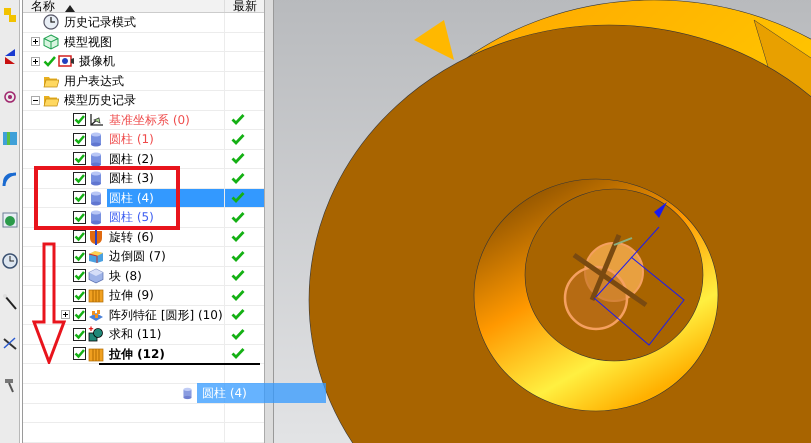 The image size is (811, 443). Describe the element at coordinates (96, 120) in the screenshot. I see `axes-icon` at that location.